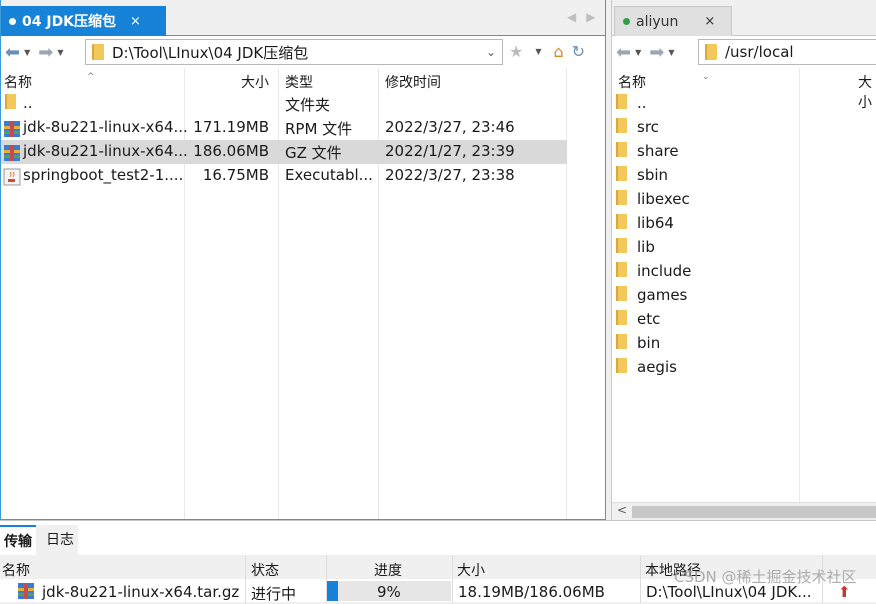  What do you see at coordinates (744, 89) in the screenshot?
I see `remote-column-header: 名称 ⌄ 大小` at bounding box center [744, 89].